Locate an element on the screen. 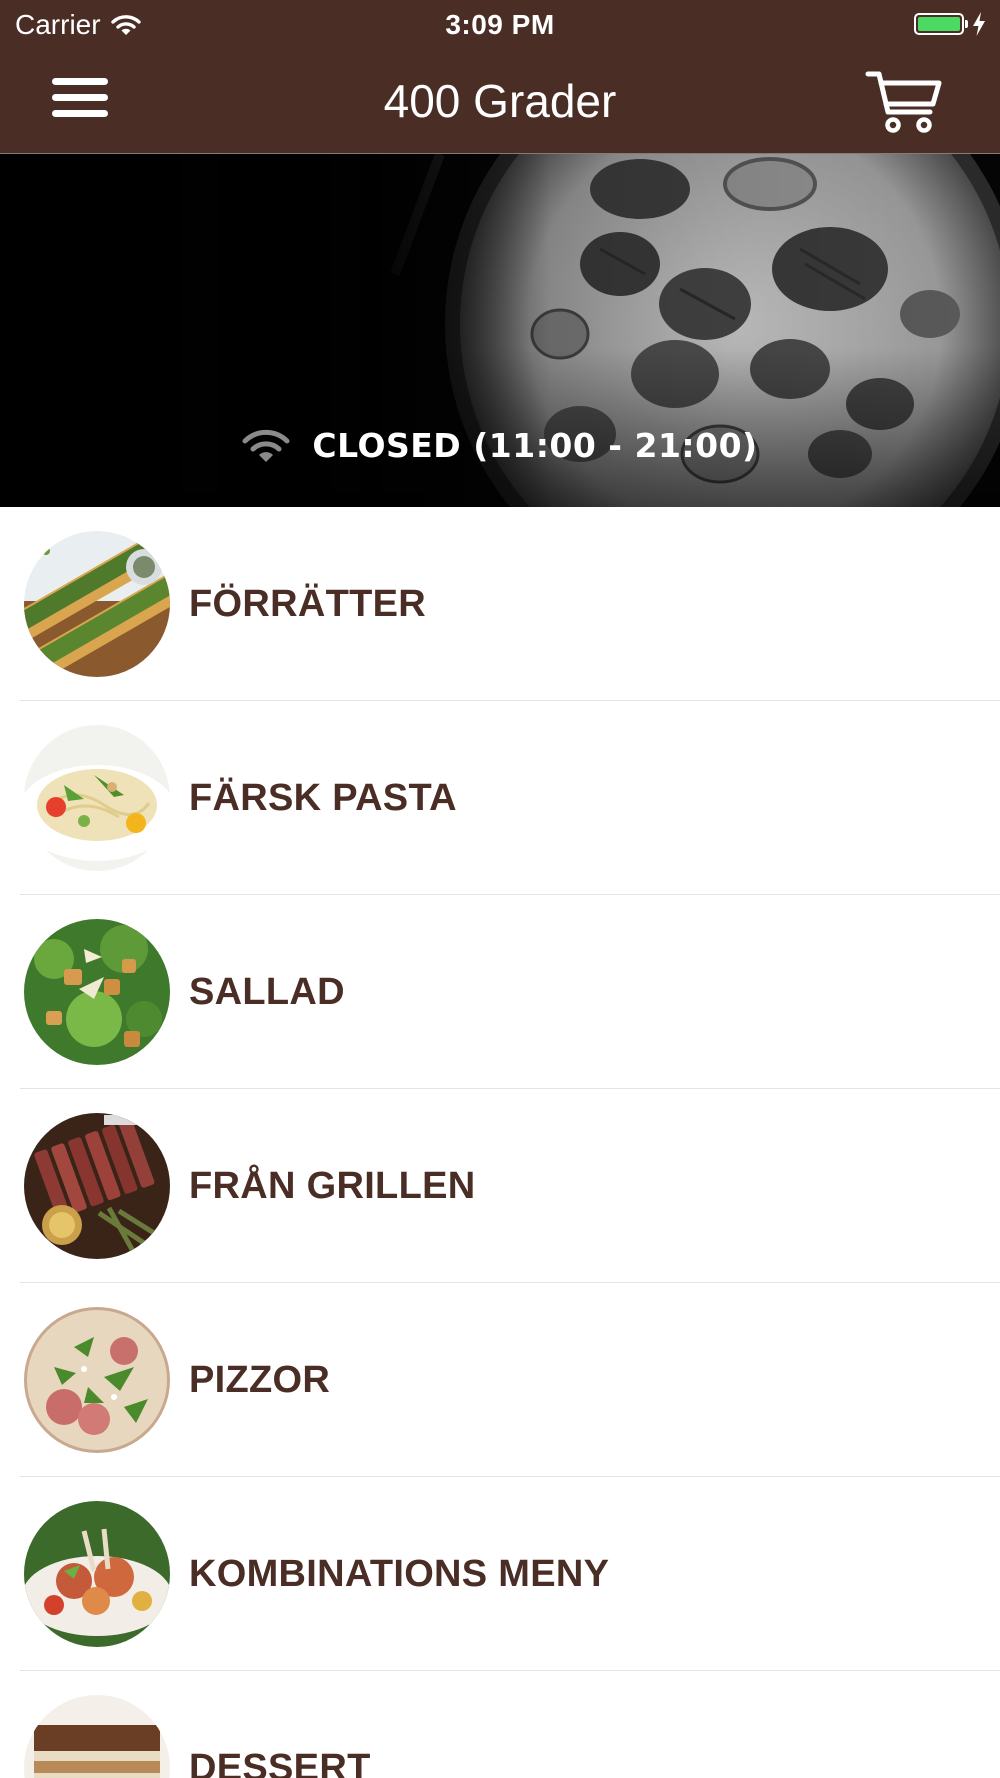  category-item-kombinations-meny: KOMBINATIONS MENY is located at coordinates (500, 1574).